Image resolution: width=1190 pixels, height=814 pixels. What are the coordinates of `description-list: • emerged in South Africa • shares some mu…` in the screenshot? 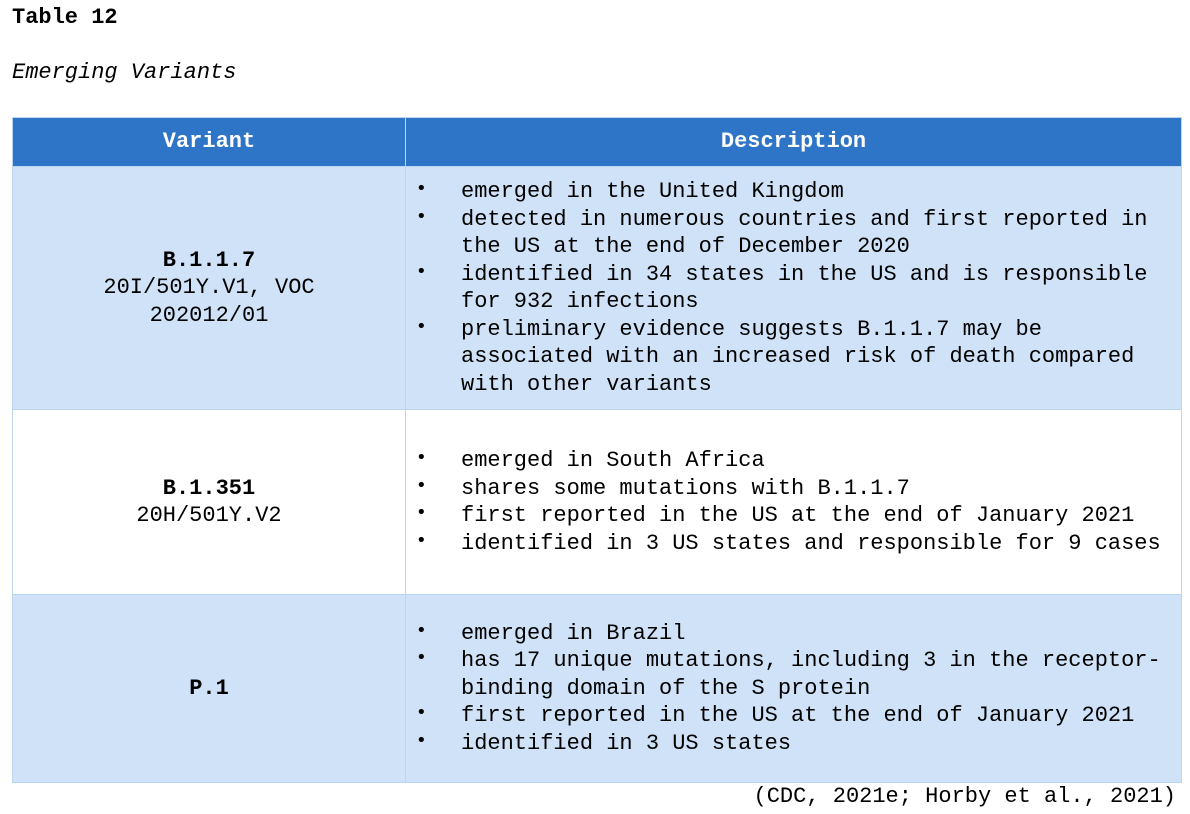 It's located at (793, 502).